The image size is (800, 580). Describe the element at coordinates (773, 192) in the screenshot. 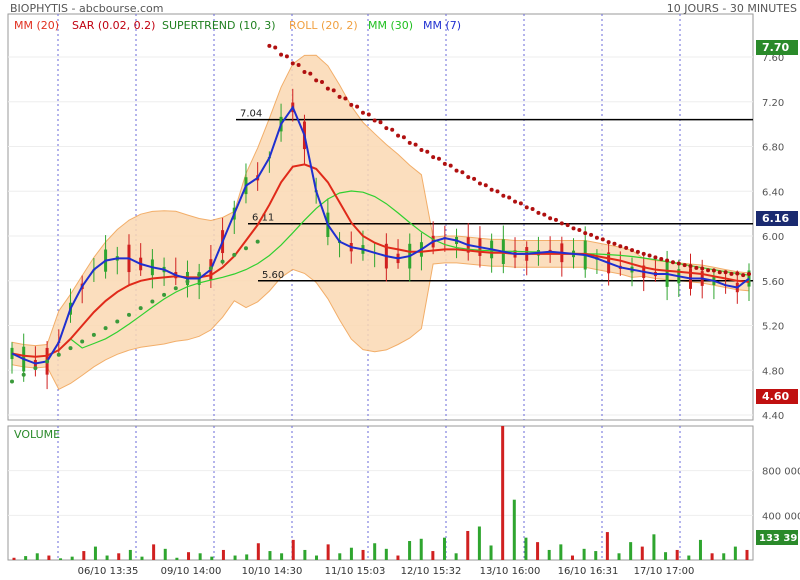

I see `y-tick-label: 6.40` at that location.